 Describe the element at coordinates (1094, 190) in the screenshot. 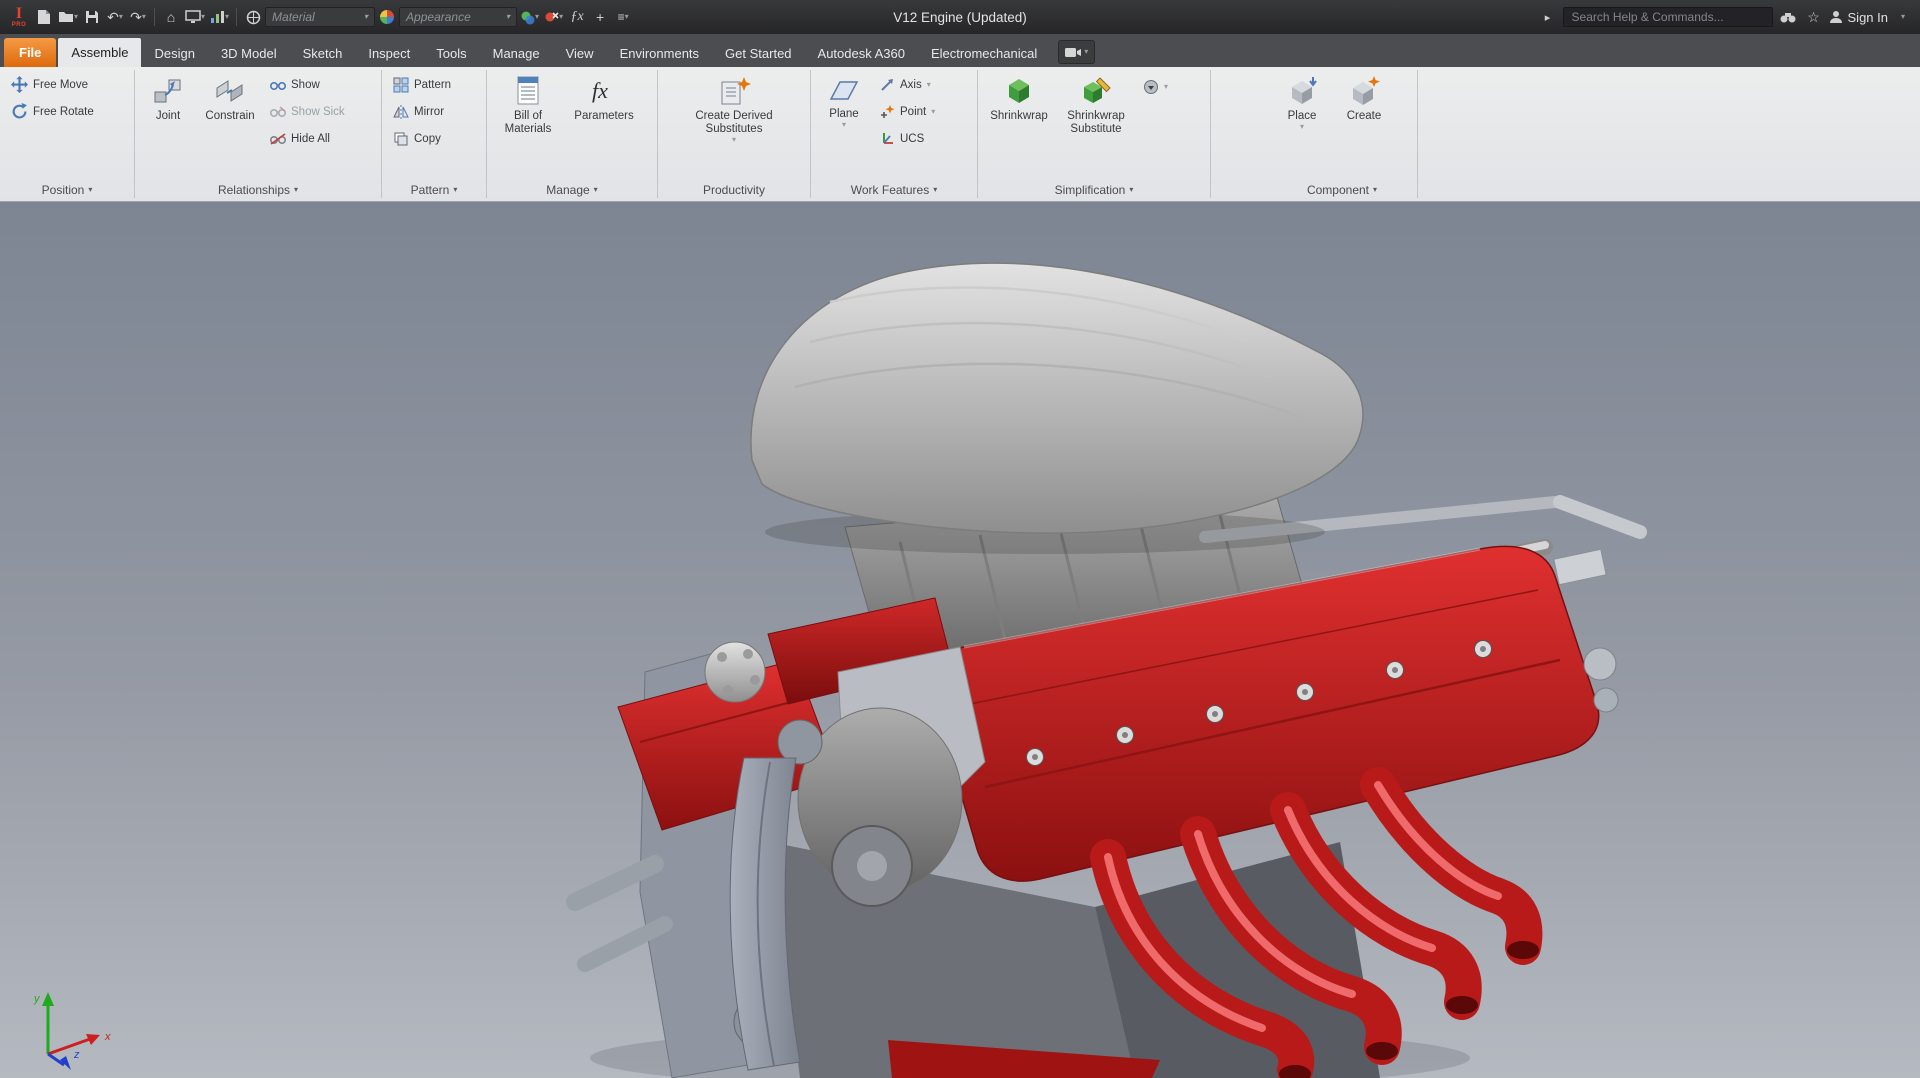

I see `panel-simplification-footer: Simplification` at that location.